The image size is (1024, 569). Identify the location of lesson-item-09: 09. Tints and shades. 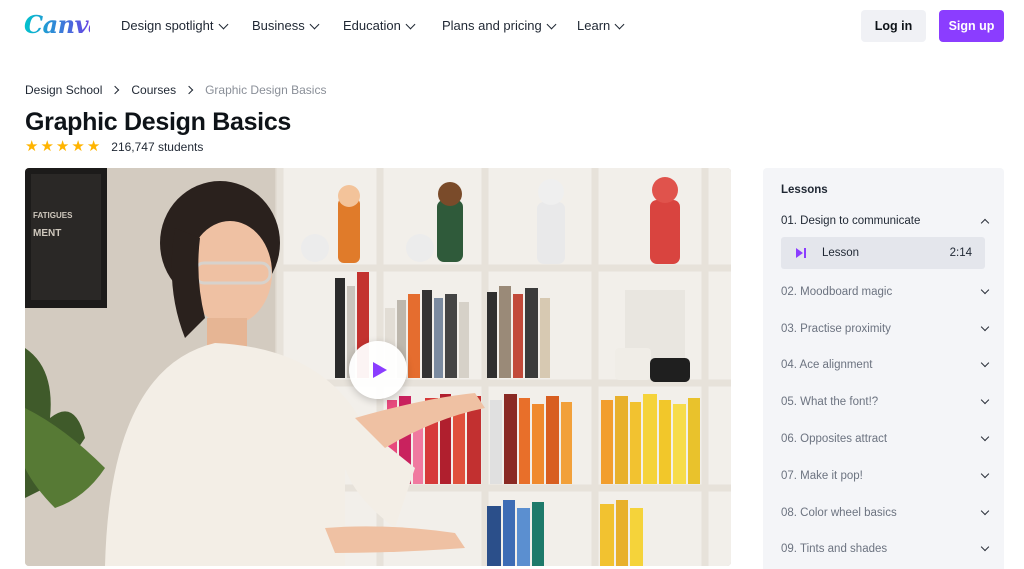
(886, 549).